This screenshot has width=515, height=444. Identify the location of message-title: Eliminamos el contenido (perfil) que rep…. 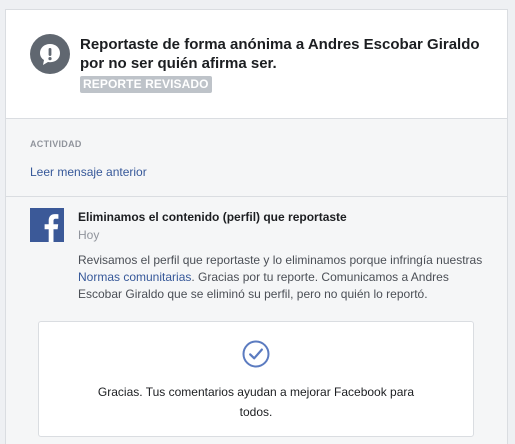
(212, 217).